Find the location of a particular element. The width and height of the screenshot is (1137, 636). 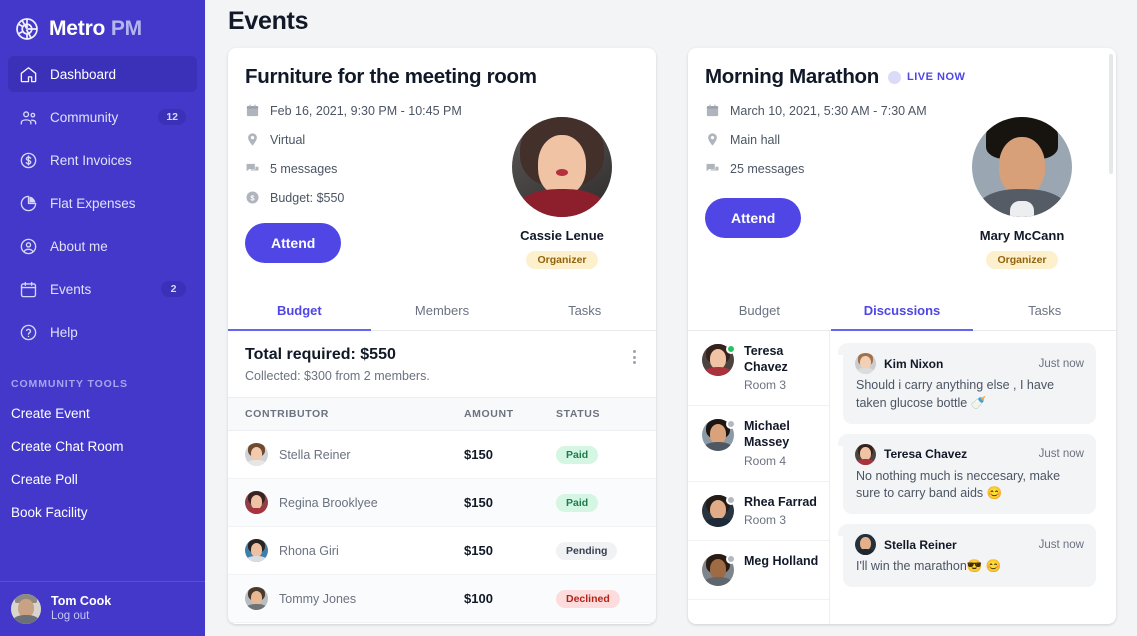

brand-logo: Metro PM is located at coordinates (102, 28).